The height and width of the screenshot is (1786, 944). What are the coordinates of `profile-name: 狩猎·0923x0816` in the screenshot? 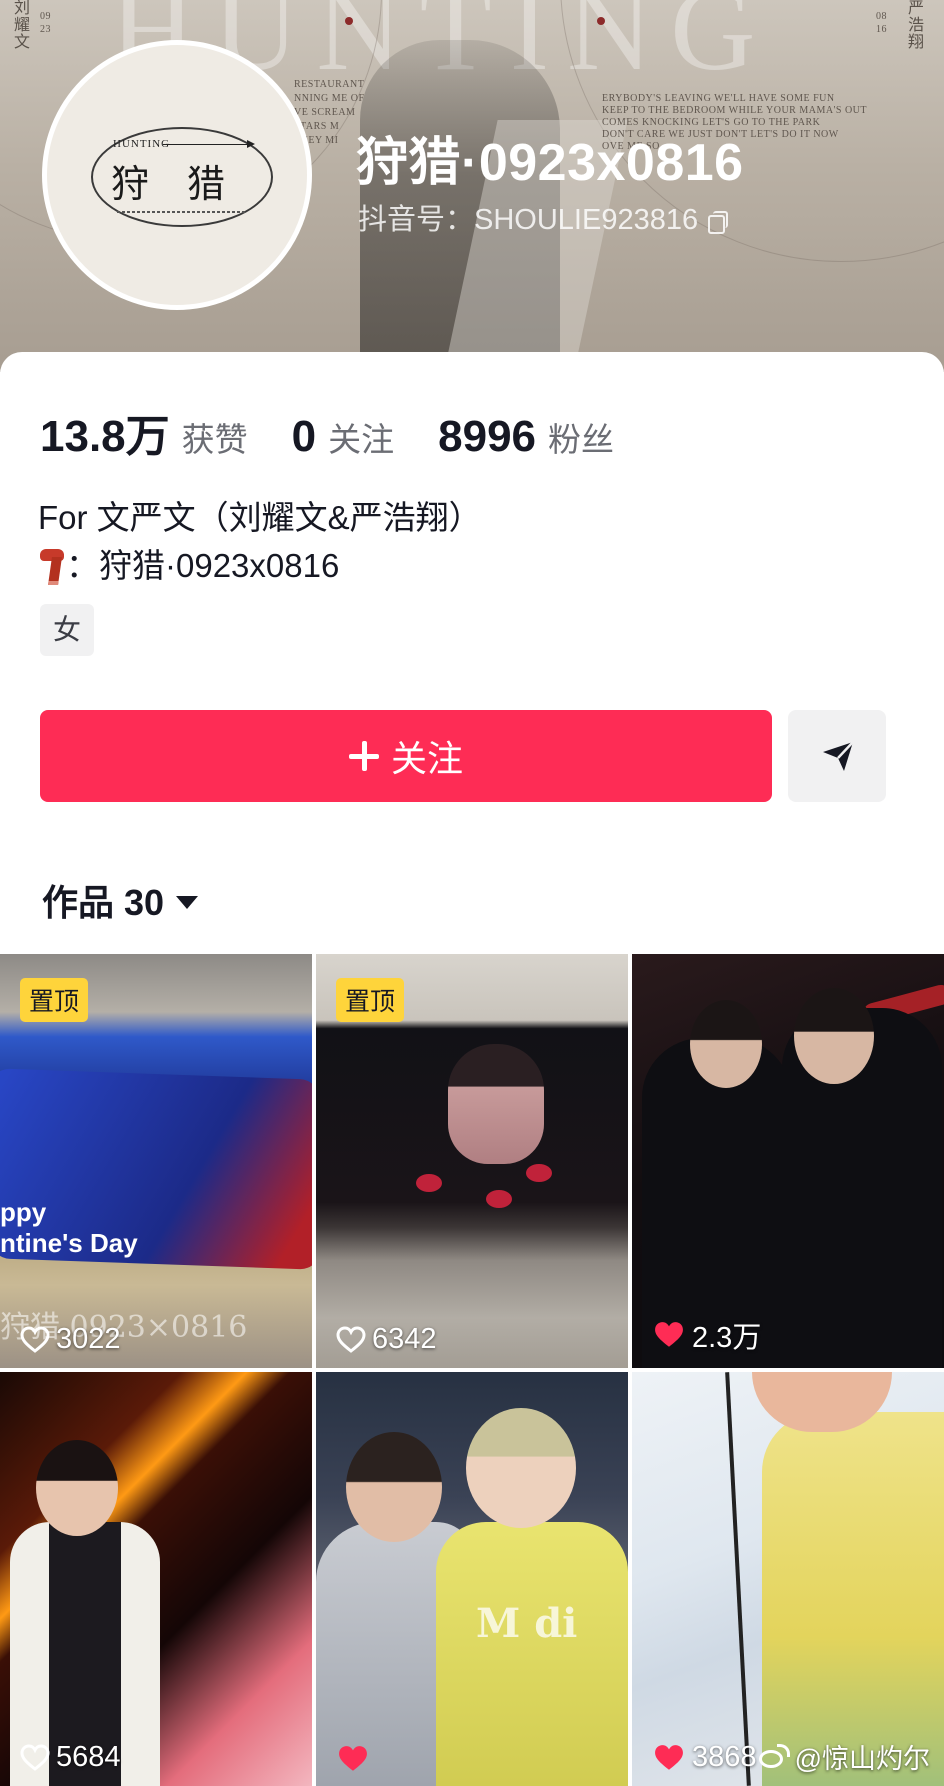 It's located at (550, 163).